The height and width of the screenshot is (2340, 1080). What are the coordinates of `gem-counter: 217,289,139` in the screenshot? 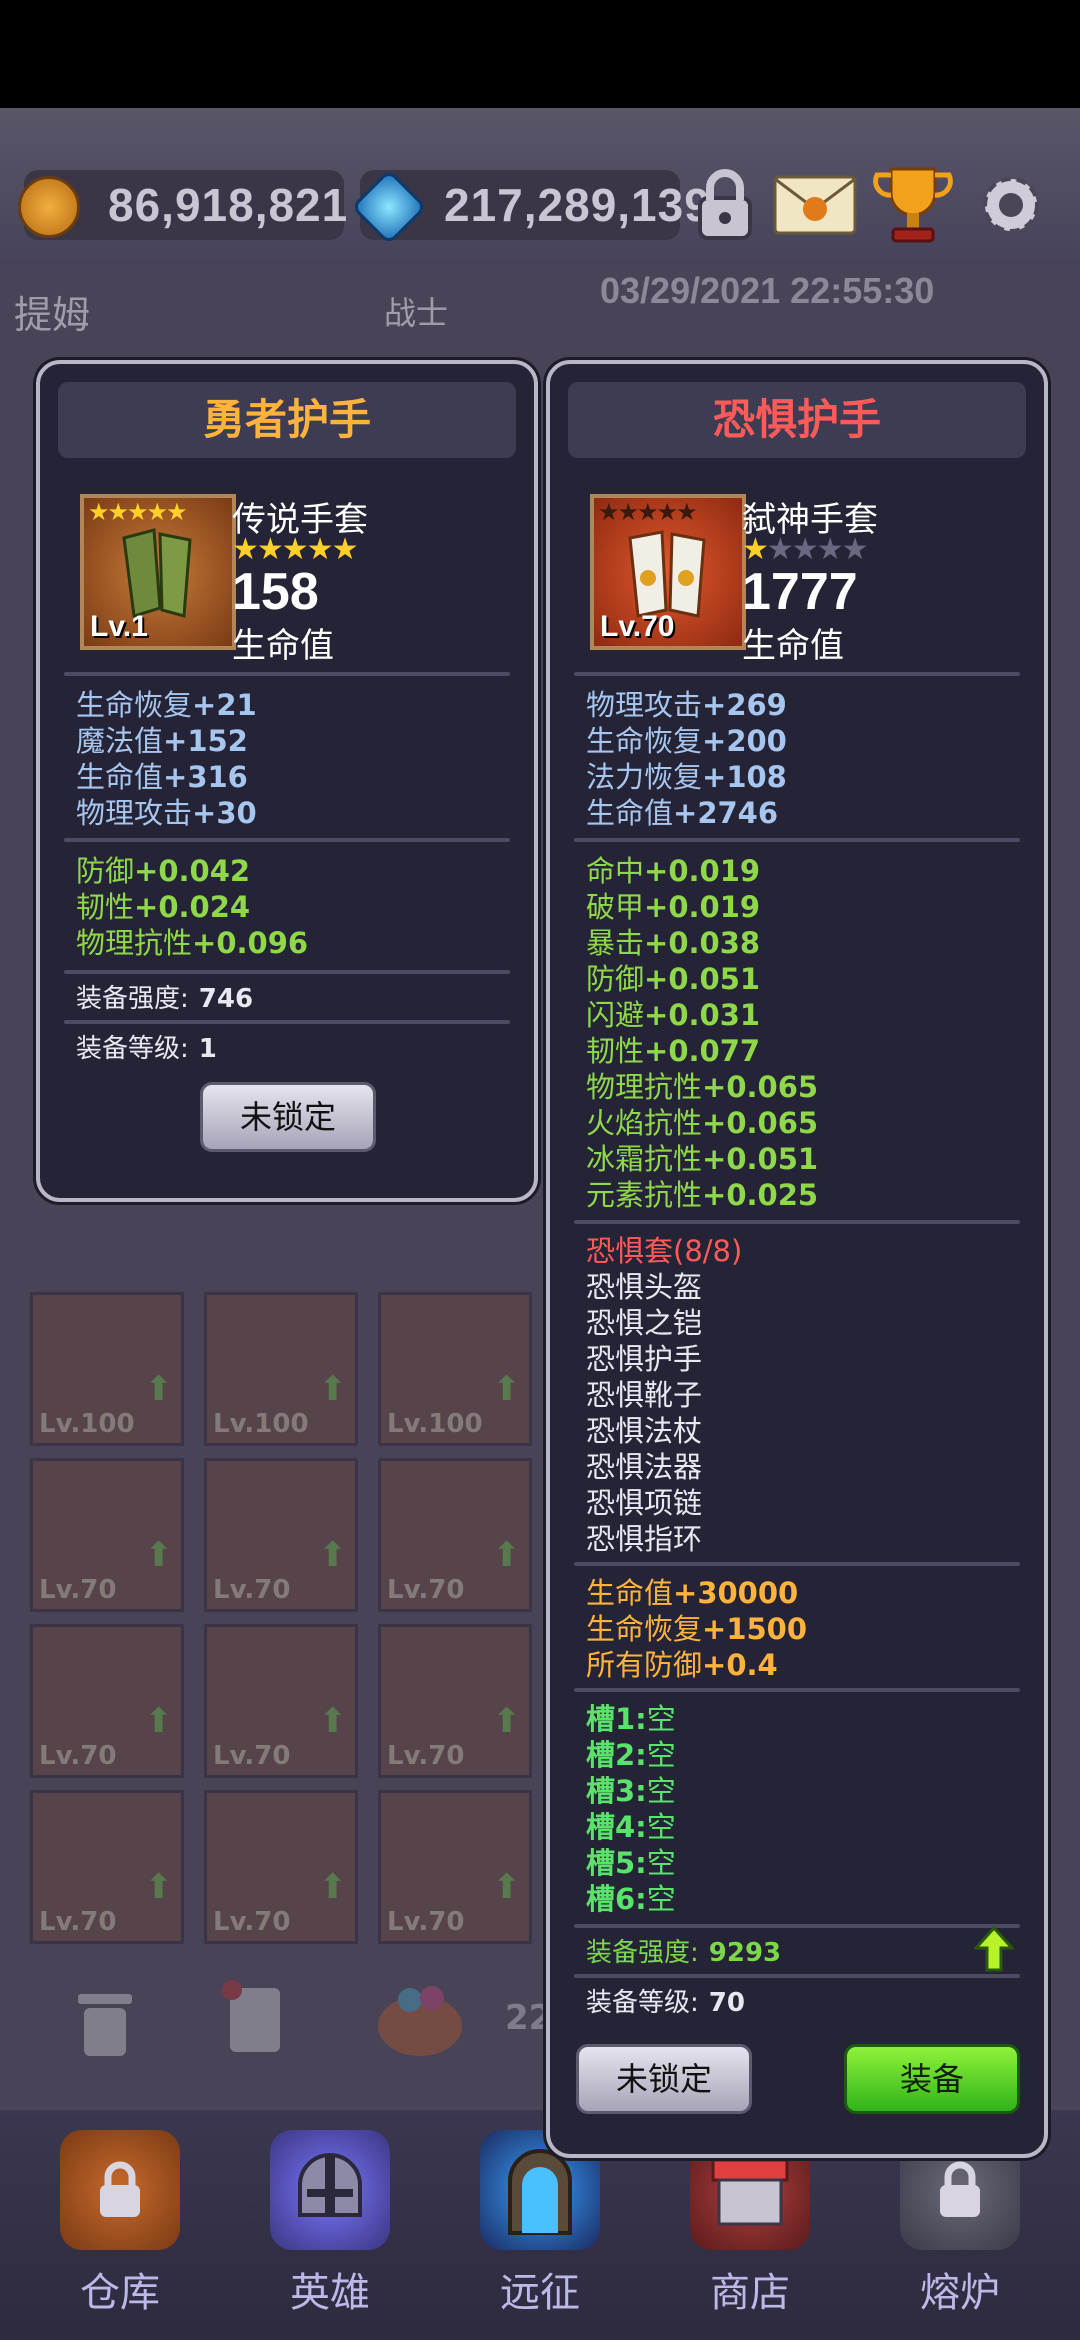 It's located at (530, 207).